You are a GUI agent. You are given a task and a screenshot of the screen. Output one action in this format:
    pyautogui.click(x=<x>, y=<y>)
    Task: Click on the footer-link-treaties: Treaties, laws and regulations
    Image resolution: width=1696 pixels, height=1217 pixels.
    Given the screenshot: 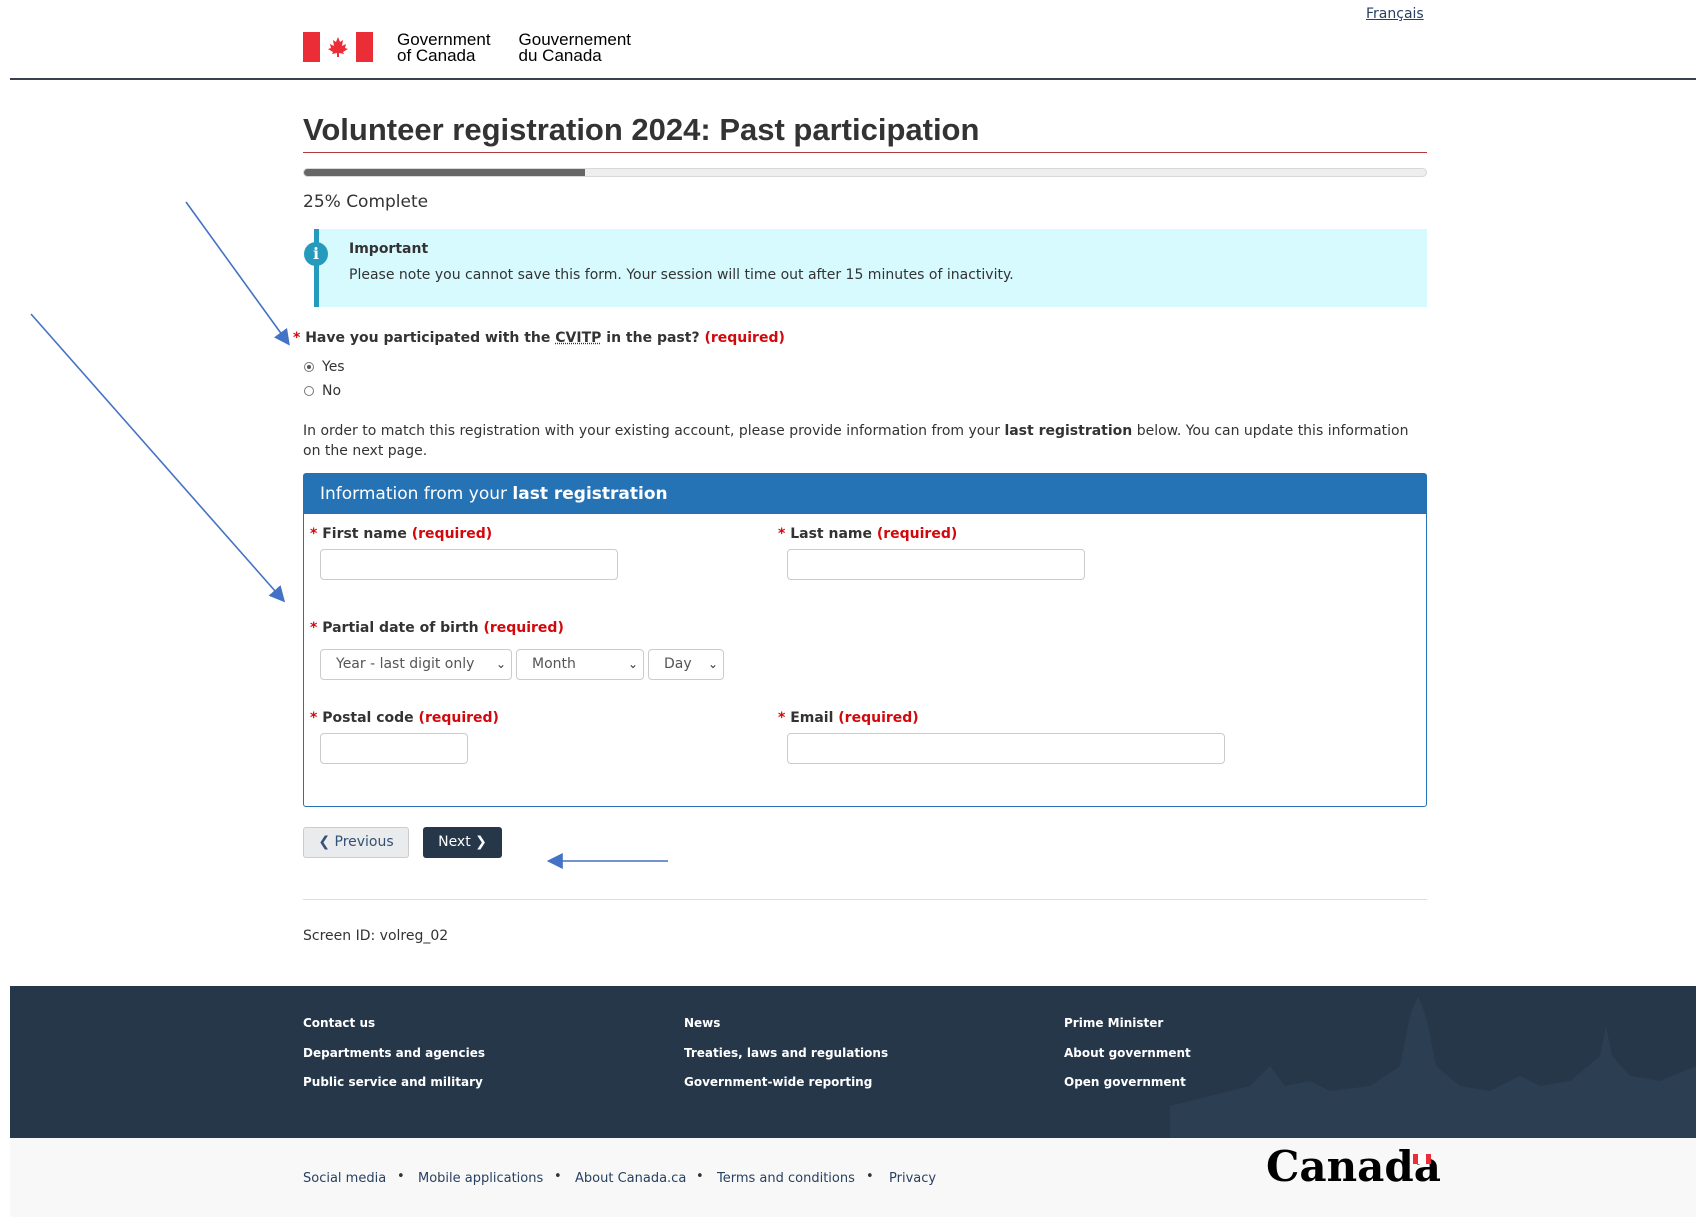 What is the action you would take?
    pyautogui.click(x=786, y=1053)
    